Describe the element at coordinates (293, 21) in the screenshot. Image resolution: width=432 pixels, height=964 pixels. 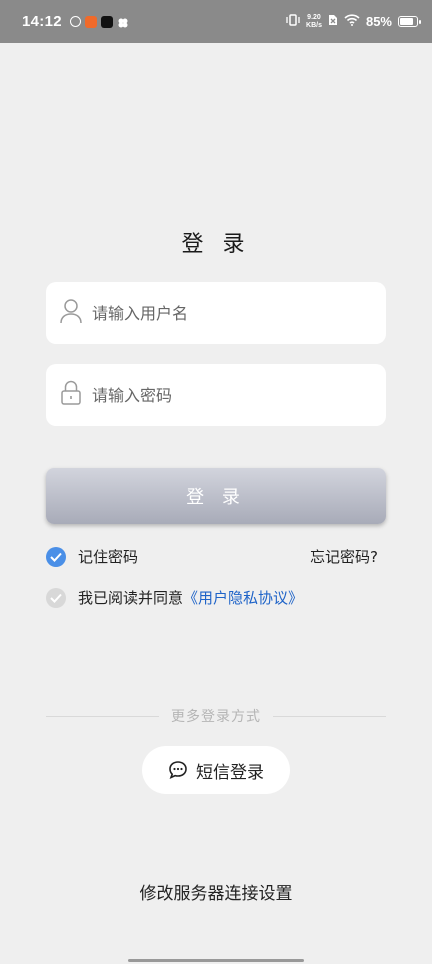
I see `vibrate-icon` at that location.